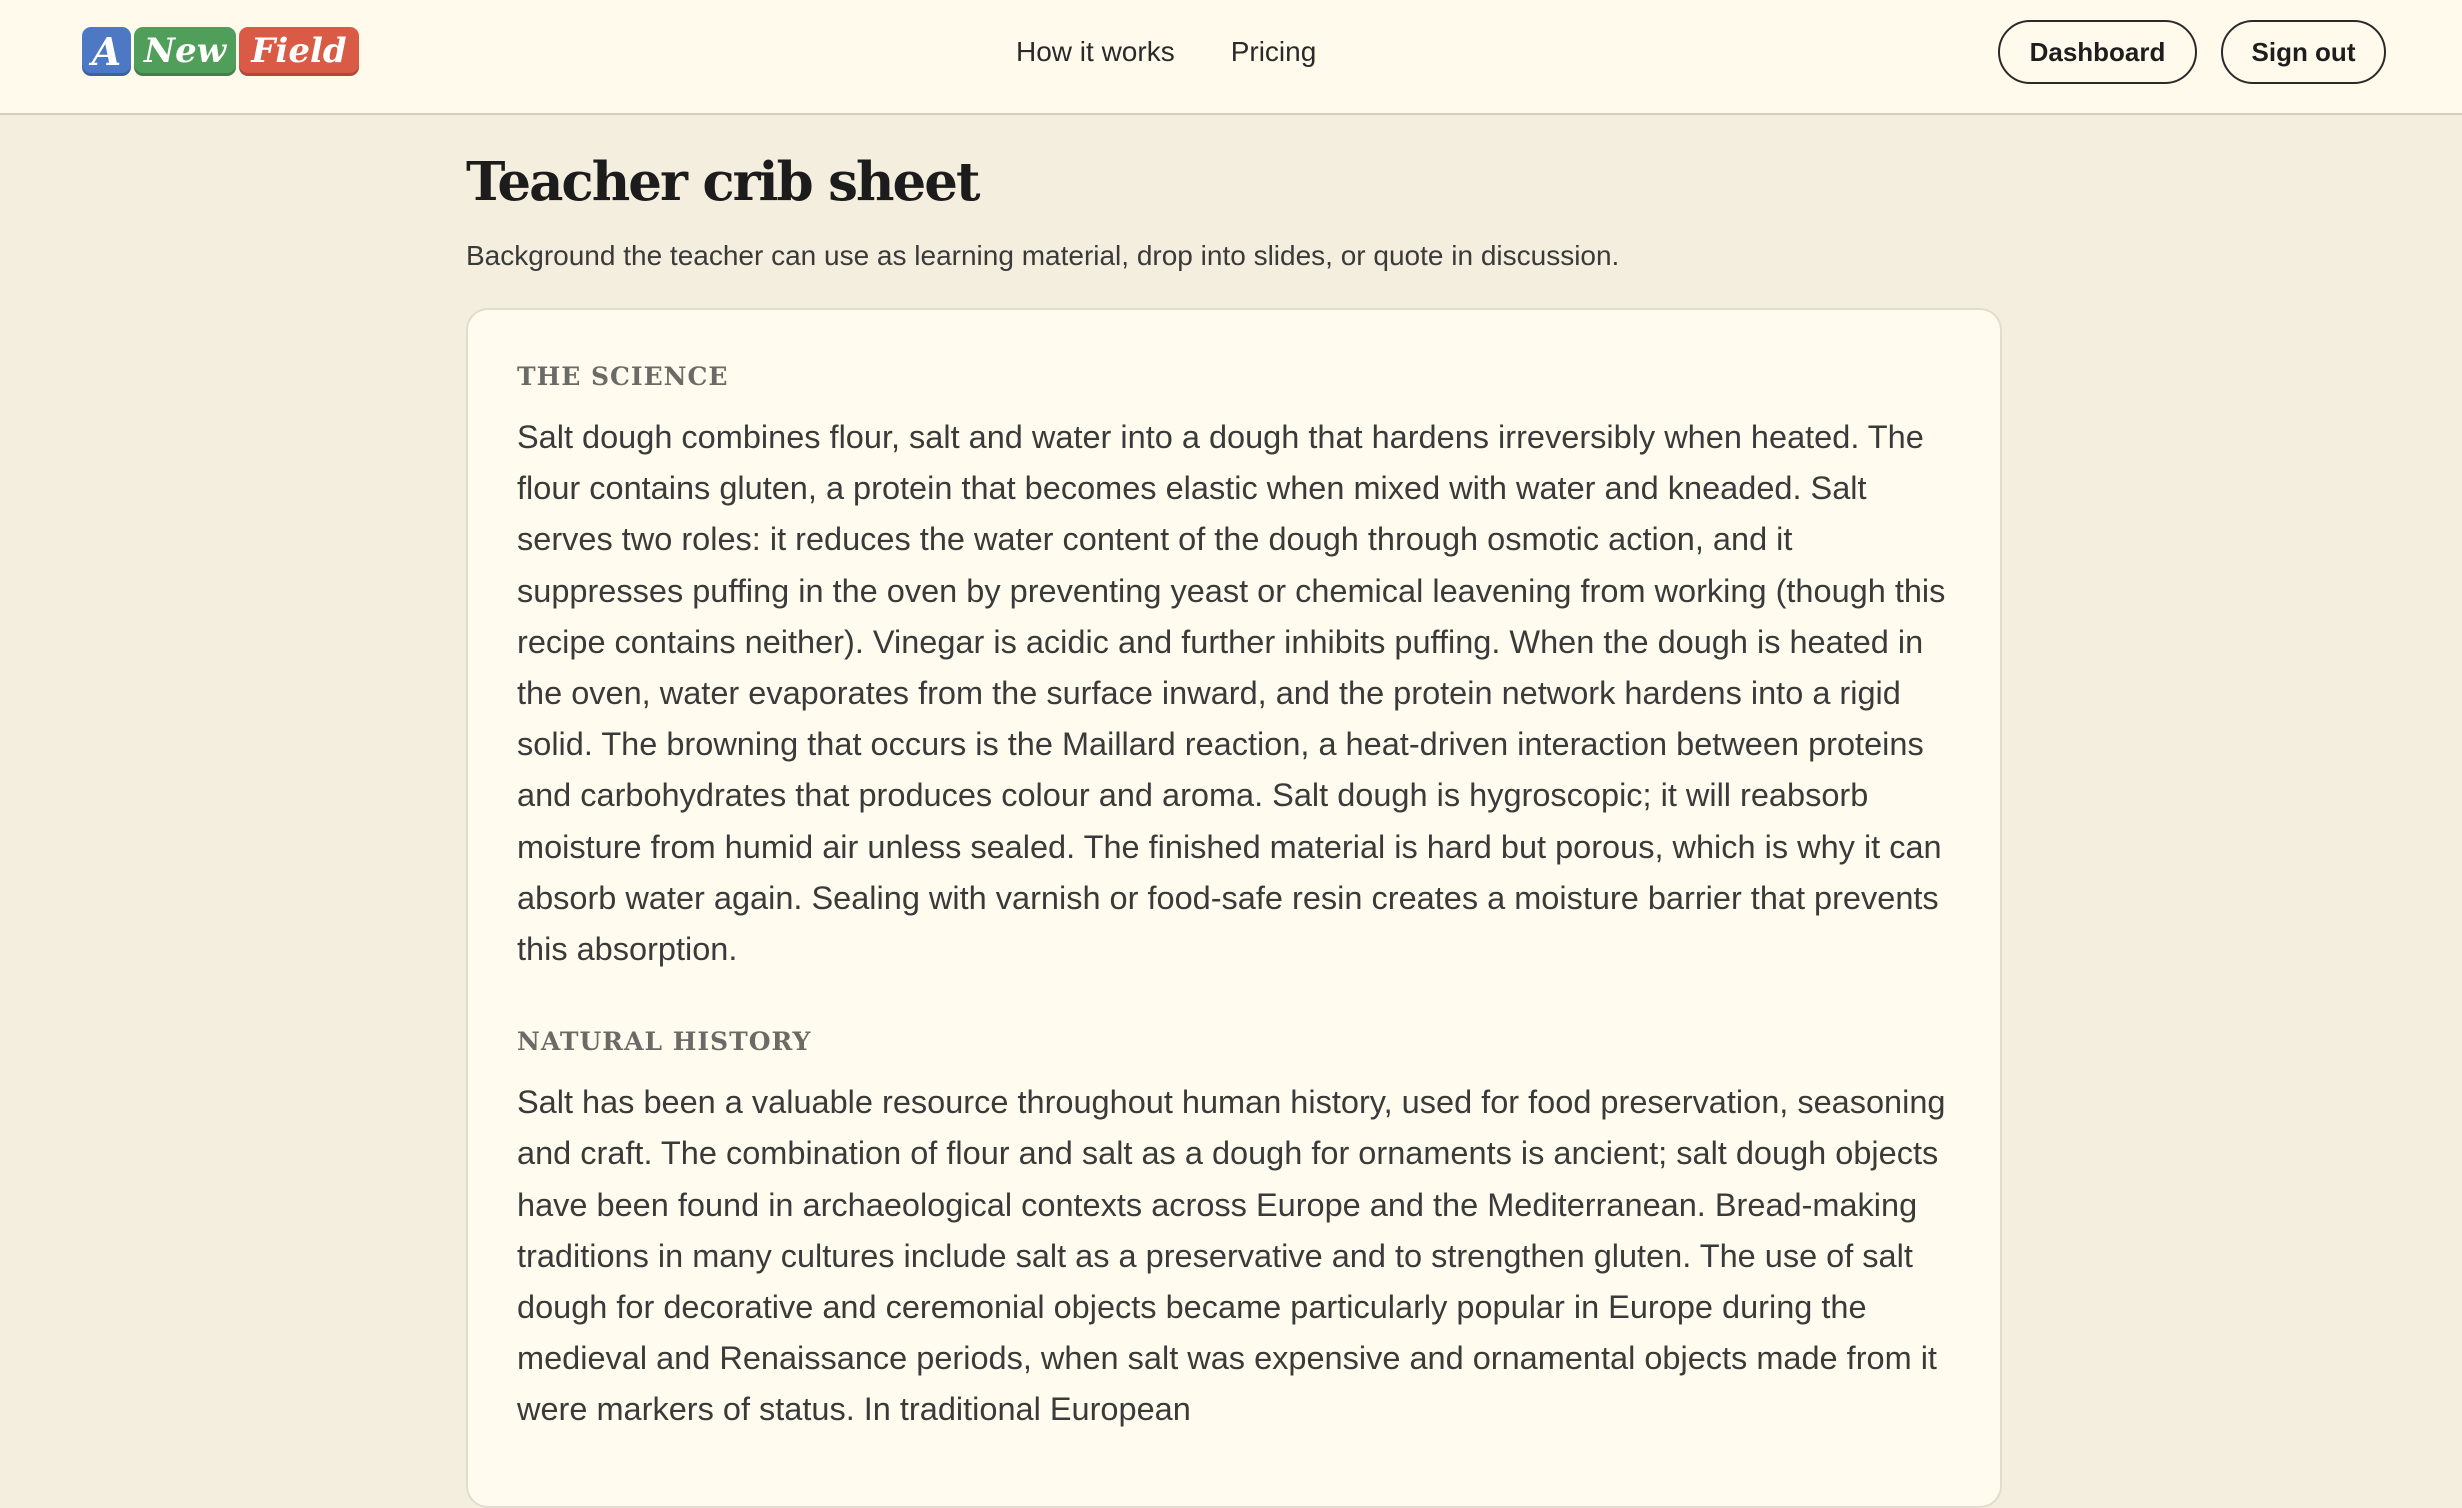 Image resolution: width=2462 pixels, height=1508 pixels. Describe the element at coordinates (2097, 52) in the screenshot. I see `dashboard-button: Dashboard` at that location.